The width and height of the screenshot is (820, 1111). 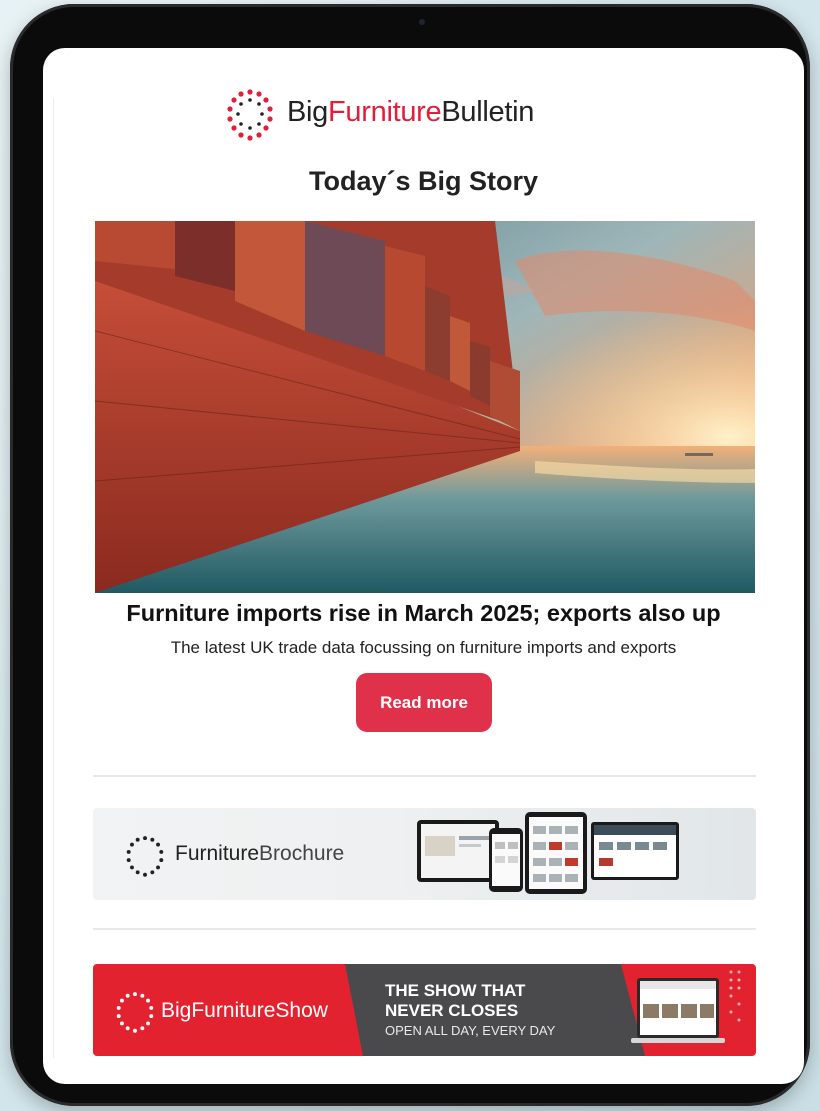 I want to click on brochure-word-furniture: Furniture, so click(x=217, y=853).